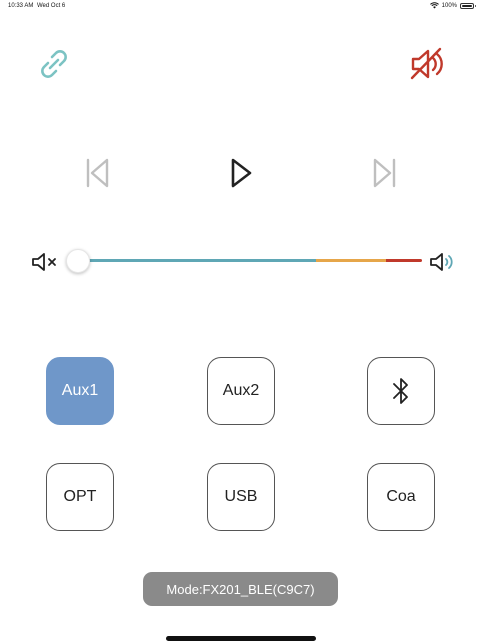 The height and width of the screenshot is (644, 482). What do you see at coordinates (255, 260) in the screenshot?
I see `volume-slider-track` at bounding box center [255, 260].